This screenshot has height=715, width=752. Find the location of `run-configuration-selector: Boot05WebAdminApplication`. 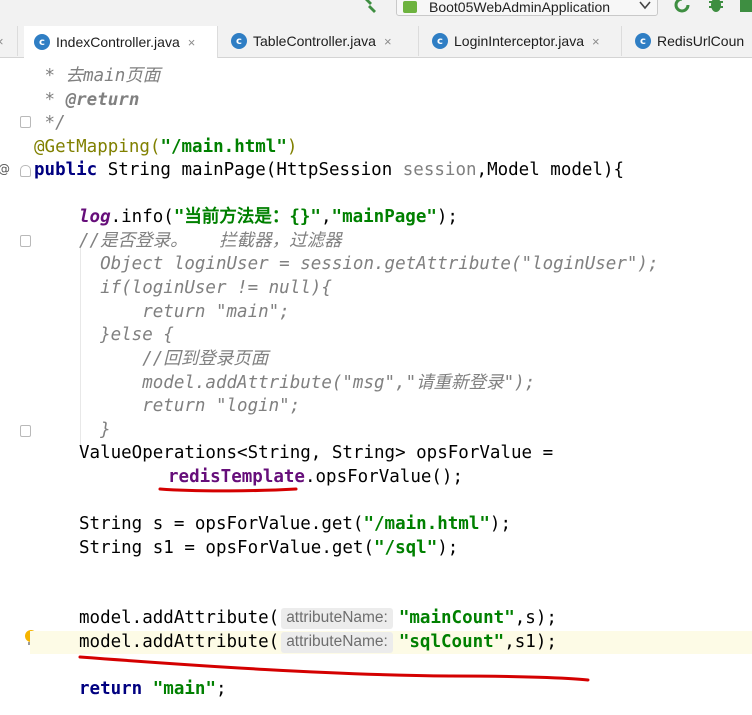

run-configuration-selector: Boot05WebAdminApplication is located at coordinates (527, 8).